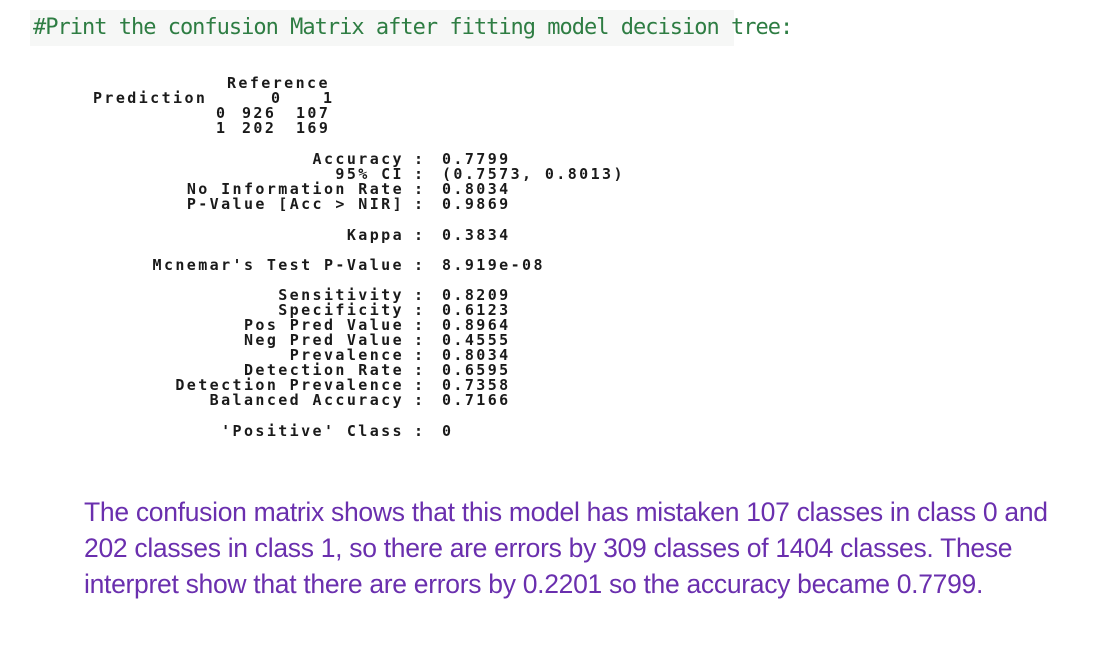  What do you see at coordinates (547, 355) in the screenshot?
I see `stat-row: Prevalence : 0.8034` at bounding box center [547, 355].